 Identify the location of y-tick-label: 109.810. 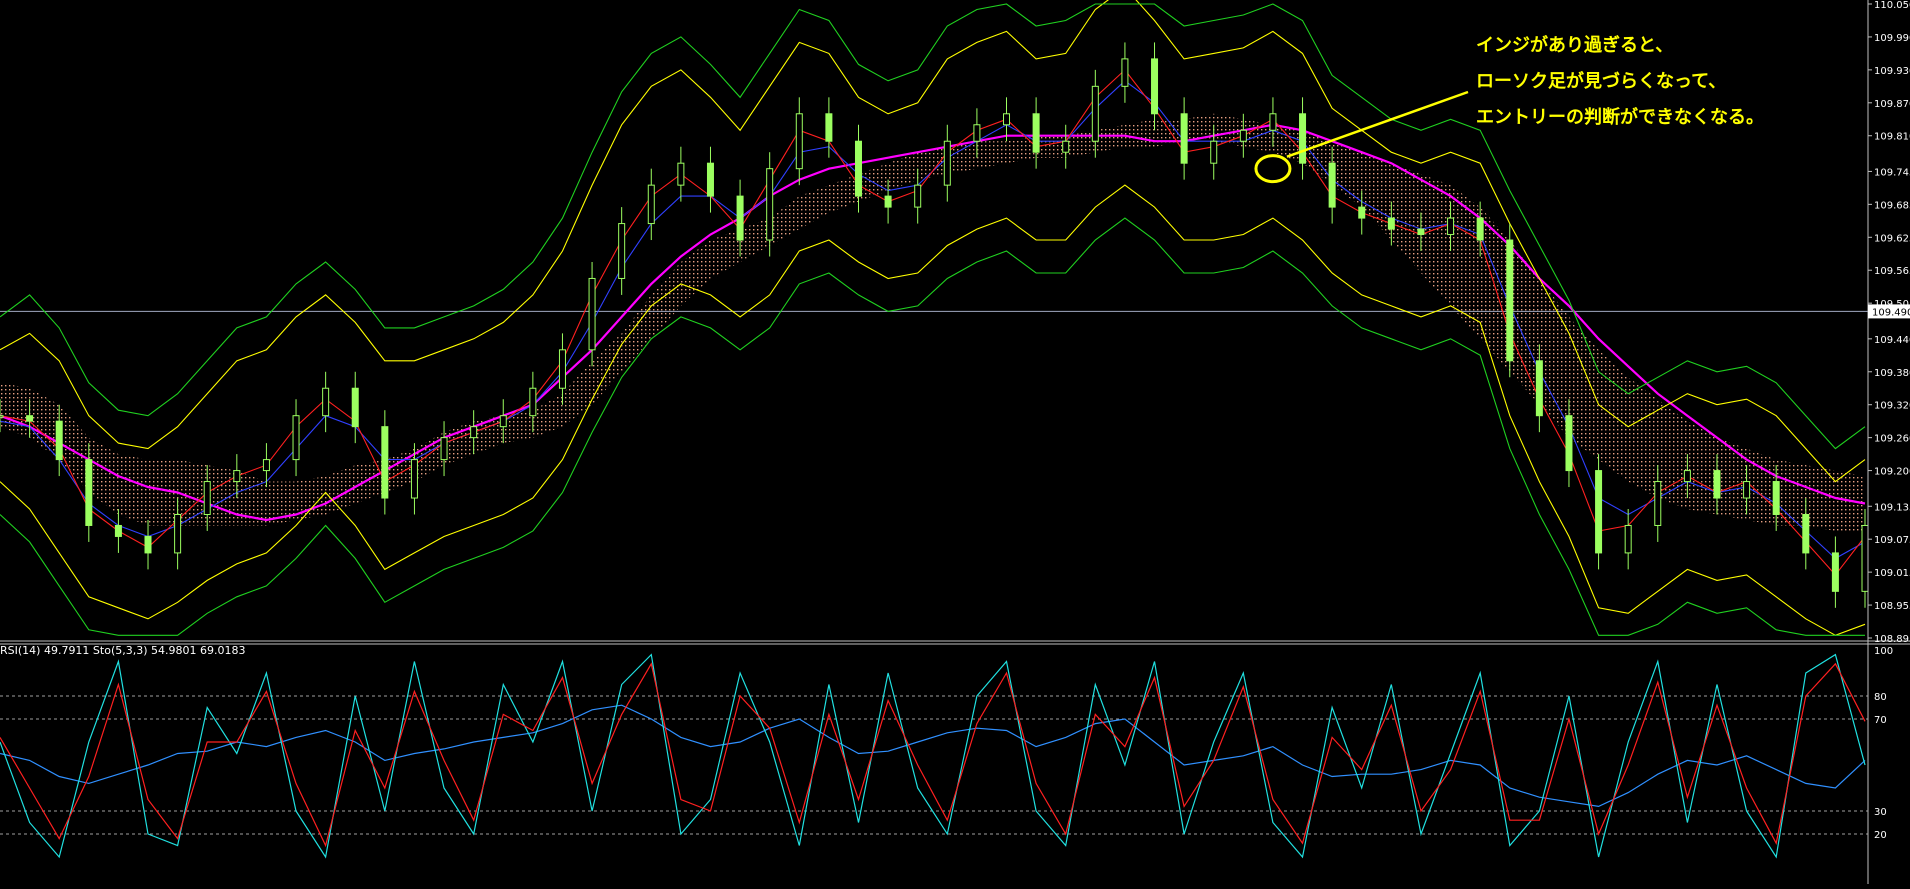
(1892, 137).